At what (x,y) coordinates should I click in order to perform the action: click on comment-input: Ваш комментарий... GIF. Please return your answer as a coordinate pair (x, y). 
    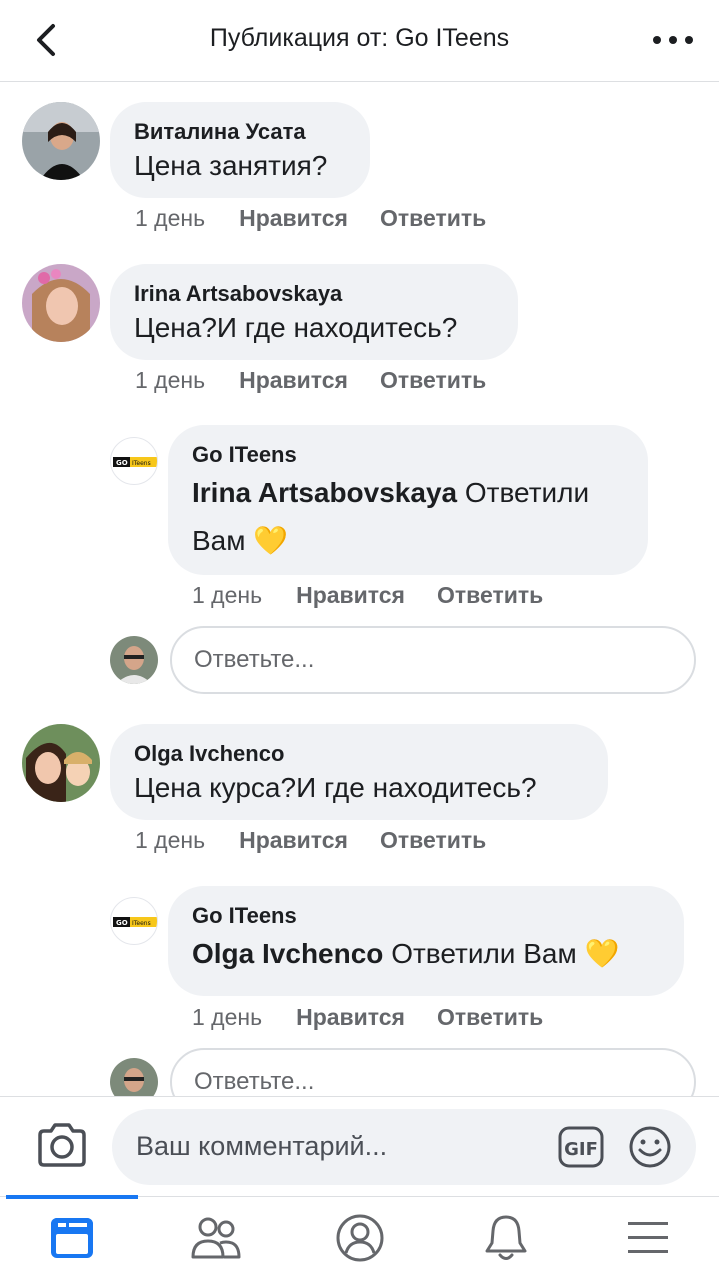
    Looking at the image, I should click on (404, 1147).